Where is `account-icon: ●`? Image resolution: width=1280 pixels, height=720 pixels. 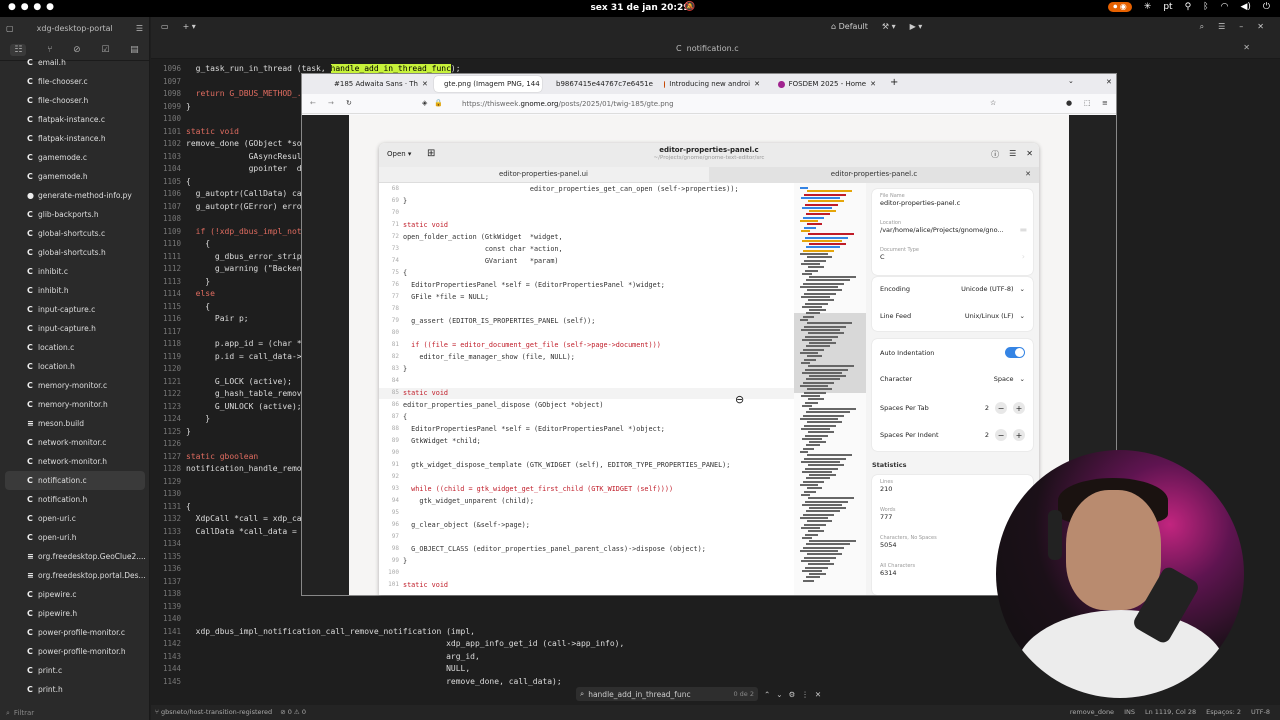
account-icon: ● is located at coordinates (1069, 103).